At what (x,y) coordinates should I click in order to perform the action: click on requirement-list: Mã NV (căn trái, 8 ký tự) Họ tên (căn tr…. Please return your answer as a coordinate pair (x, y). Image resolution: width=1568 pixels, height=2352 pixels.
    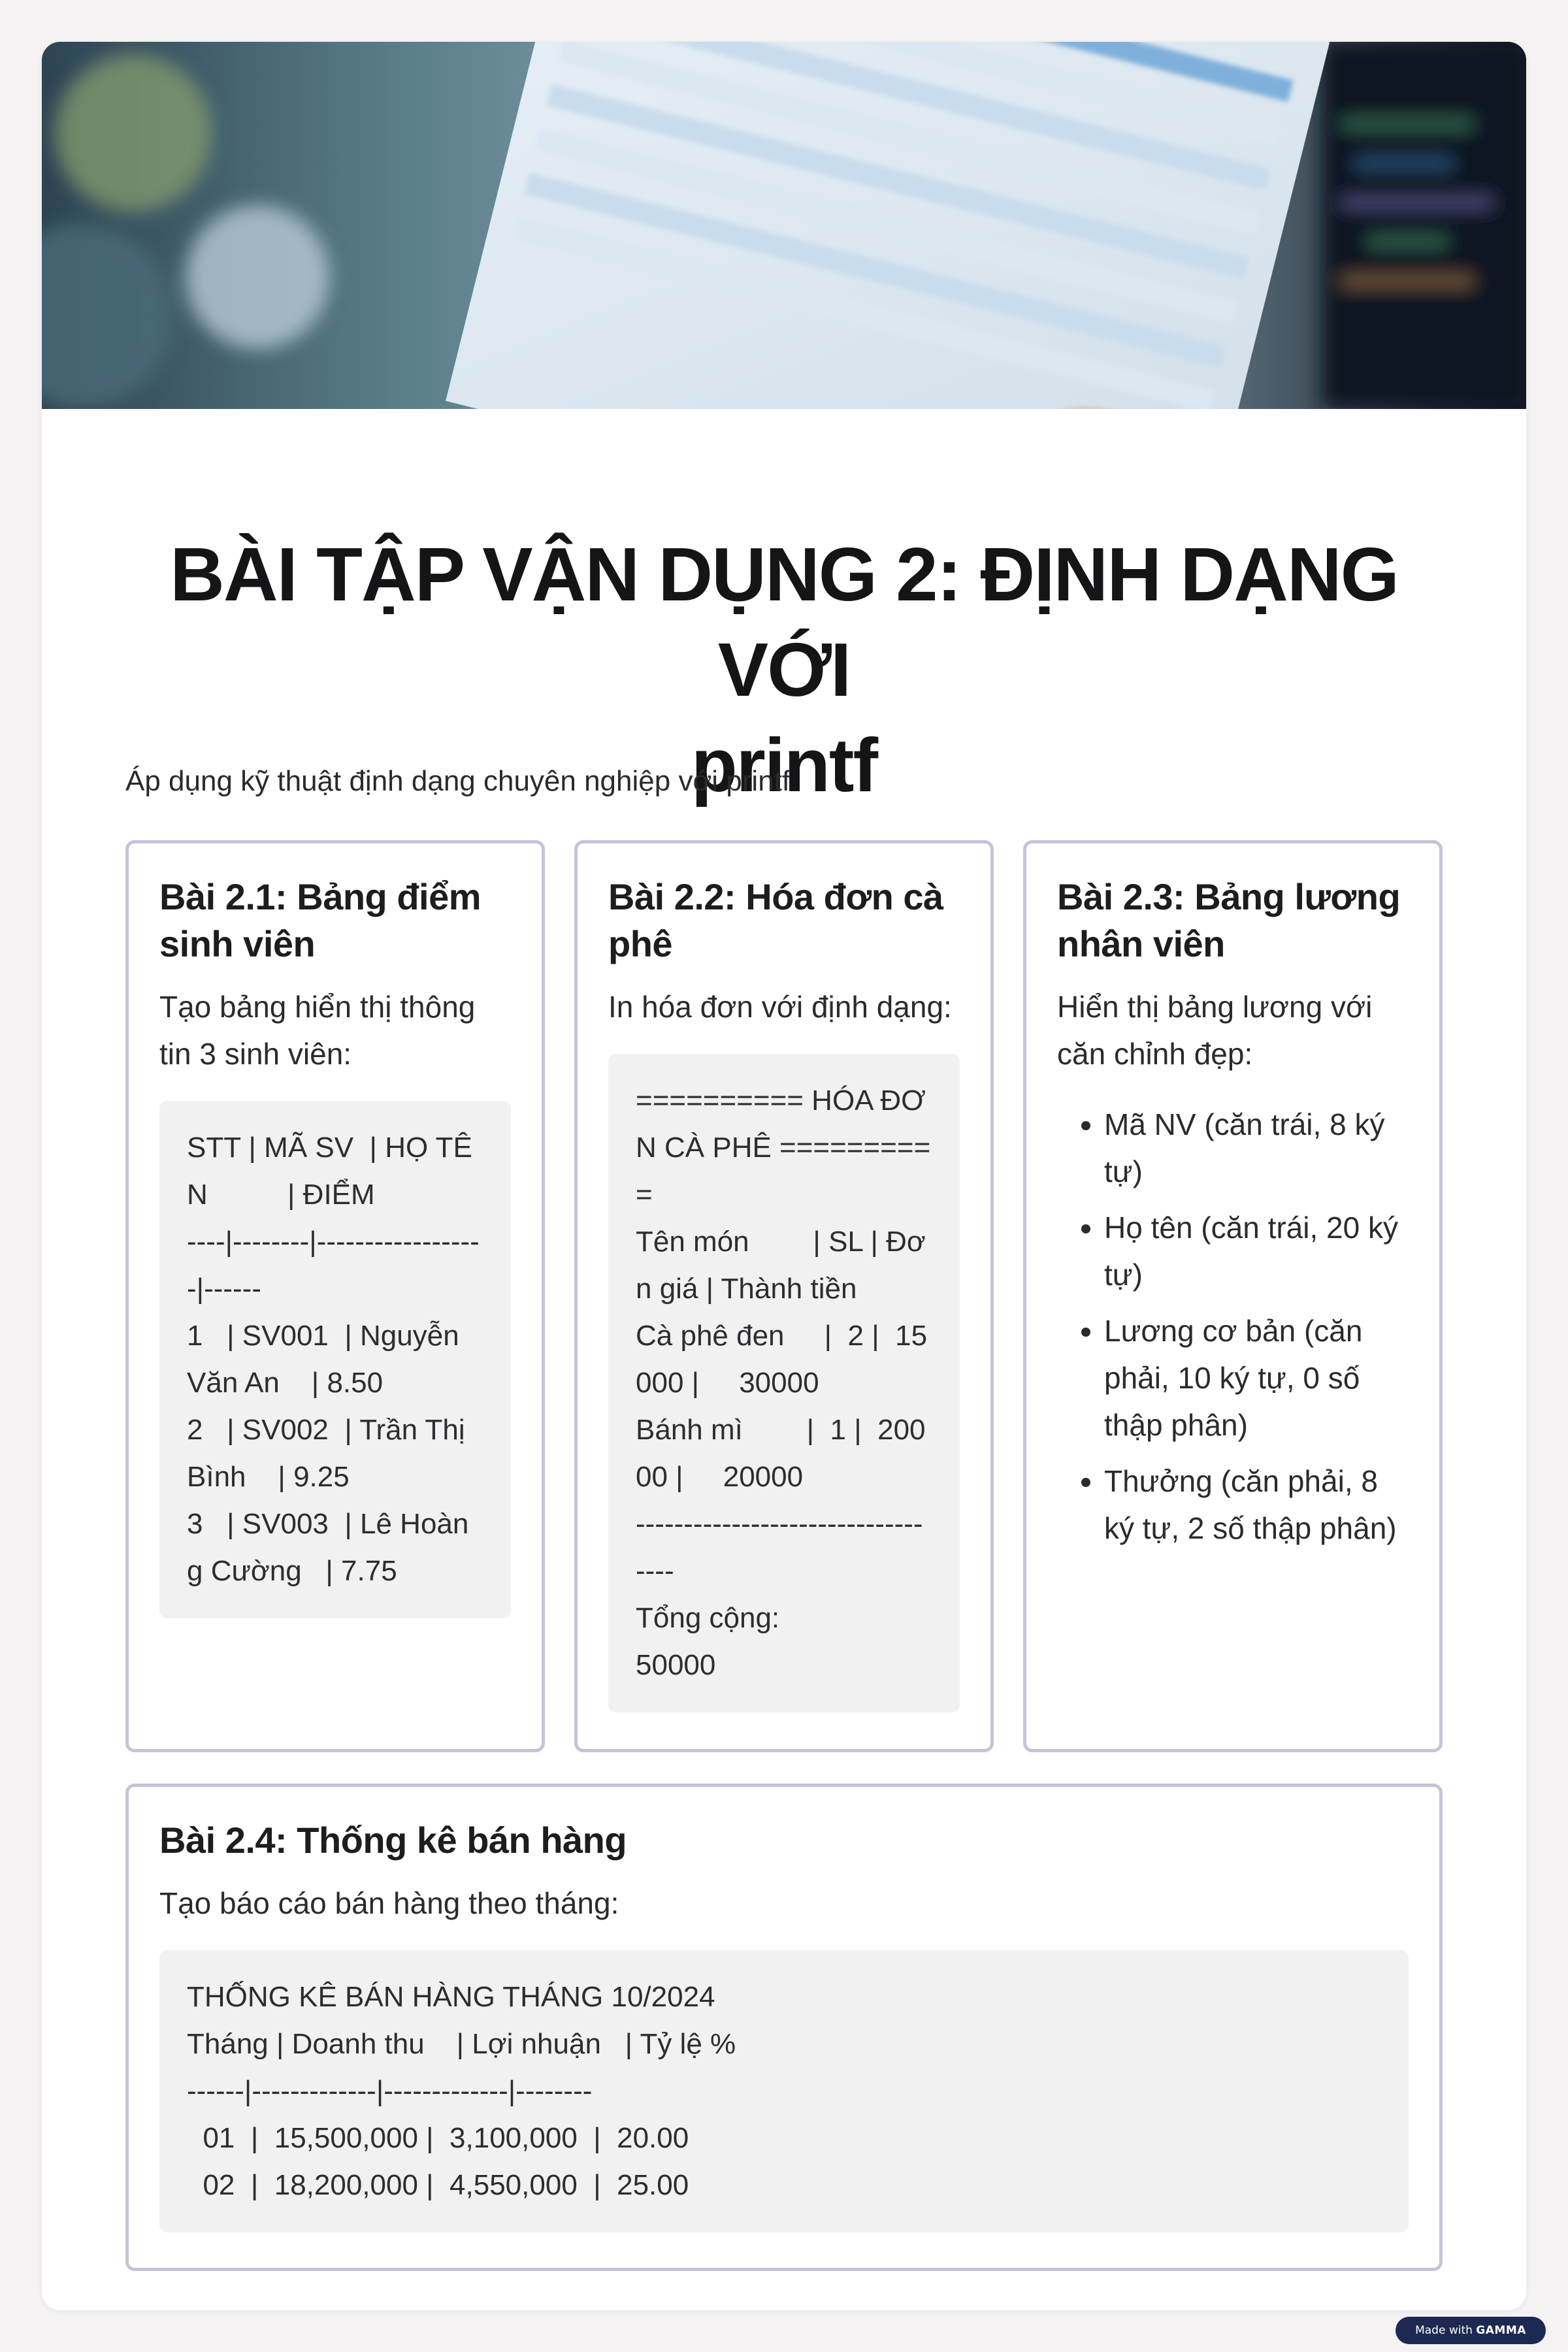
    Looking at the image, I should click on (1233, 1326).